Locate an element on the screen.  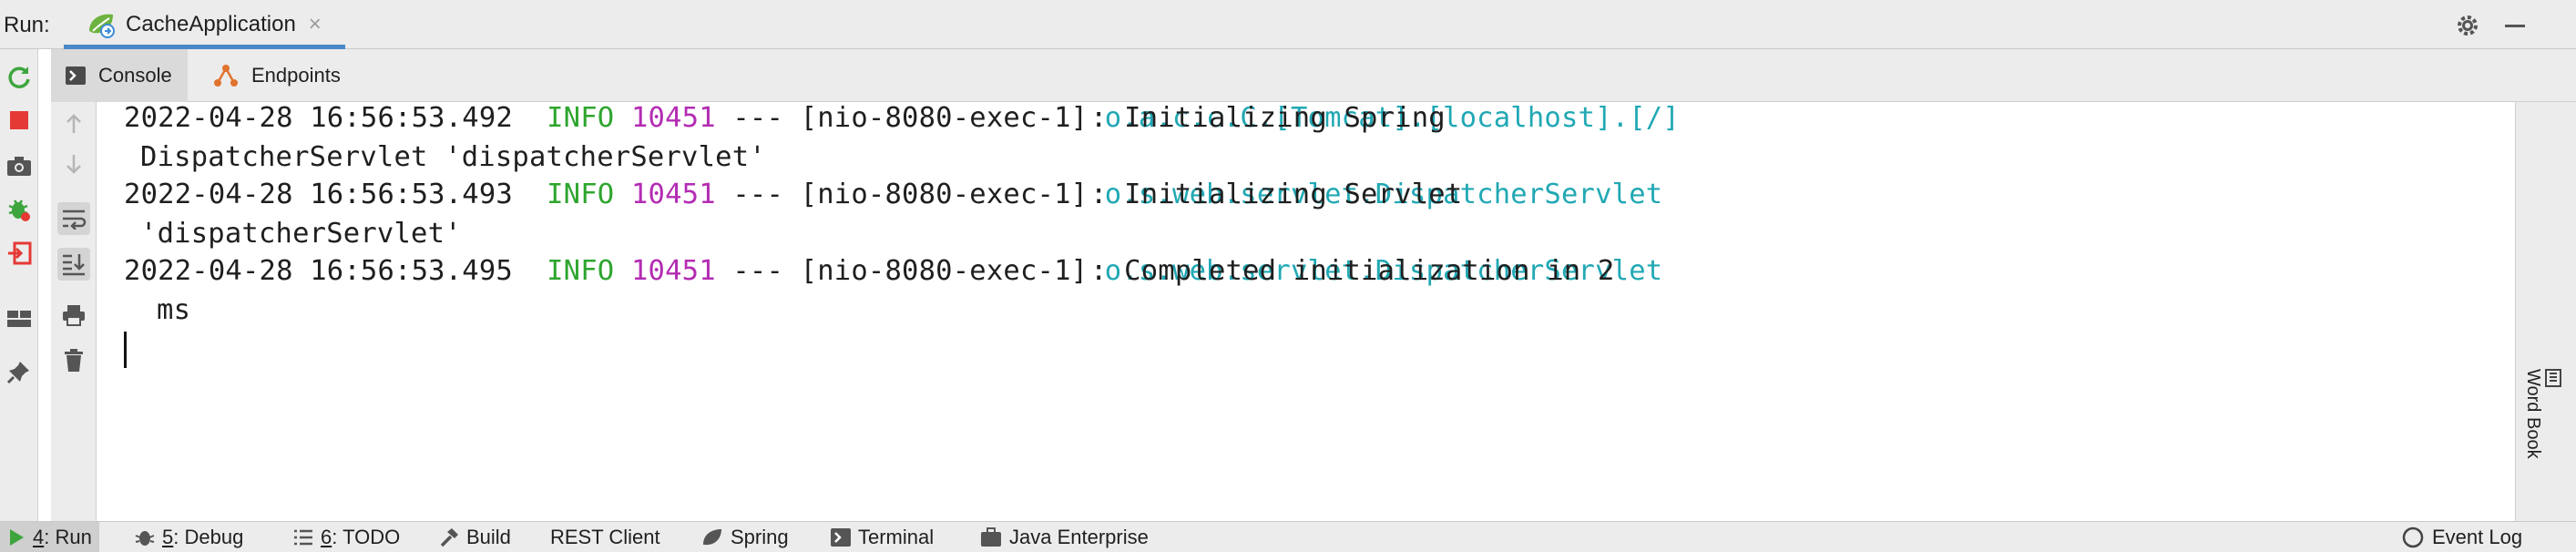
run-actions-toolbar is located at coordinates (19, 285).